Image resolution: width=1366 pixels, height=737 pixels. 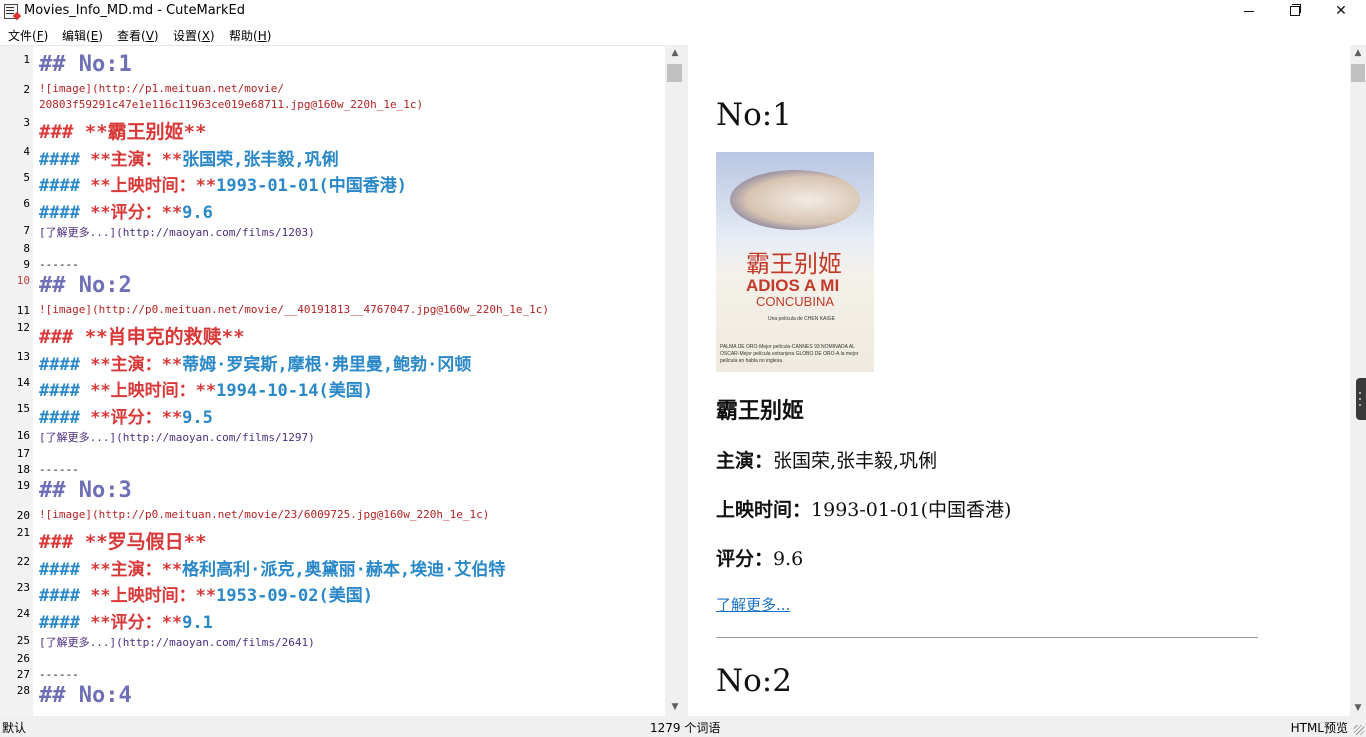 I want to click on line-number: 19, so click(x=23, y=485).